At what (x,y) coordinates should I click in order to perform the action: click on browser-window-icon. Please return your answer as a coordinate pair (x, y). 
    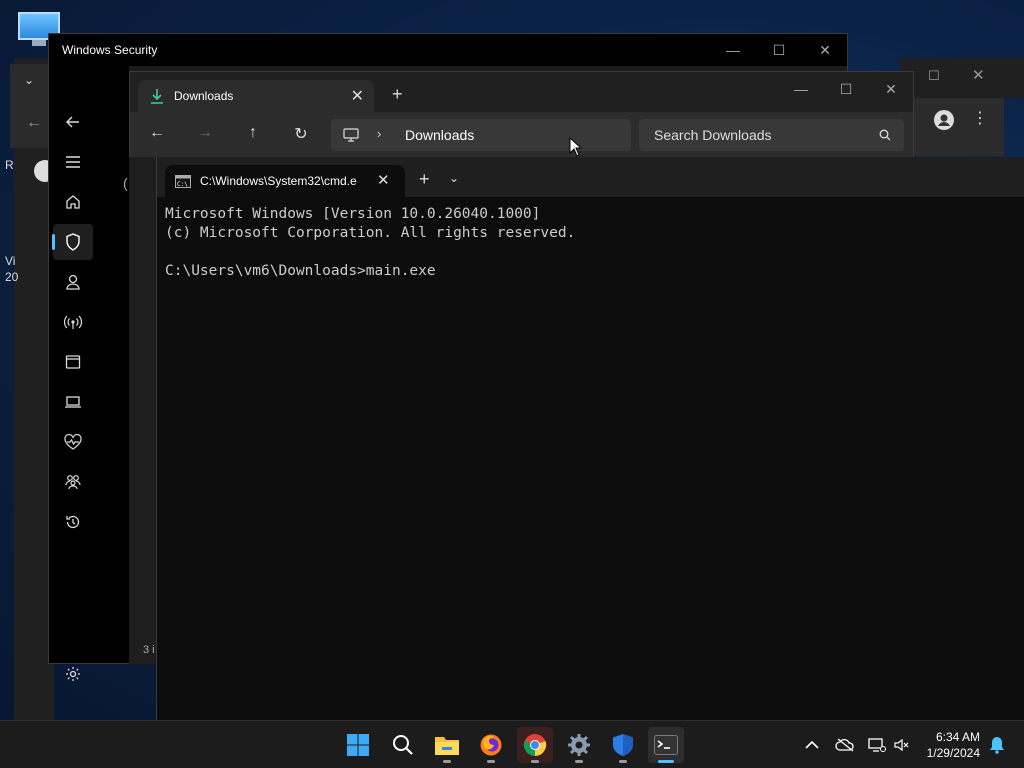
    Looking at the image, I should click on (73, 362).